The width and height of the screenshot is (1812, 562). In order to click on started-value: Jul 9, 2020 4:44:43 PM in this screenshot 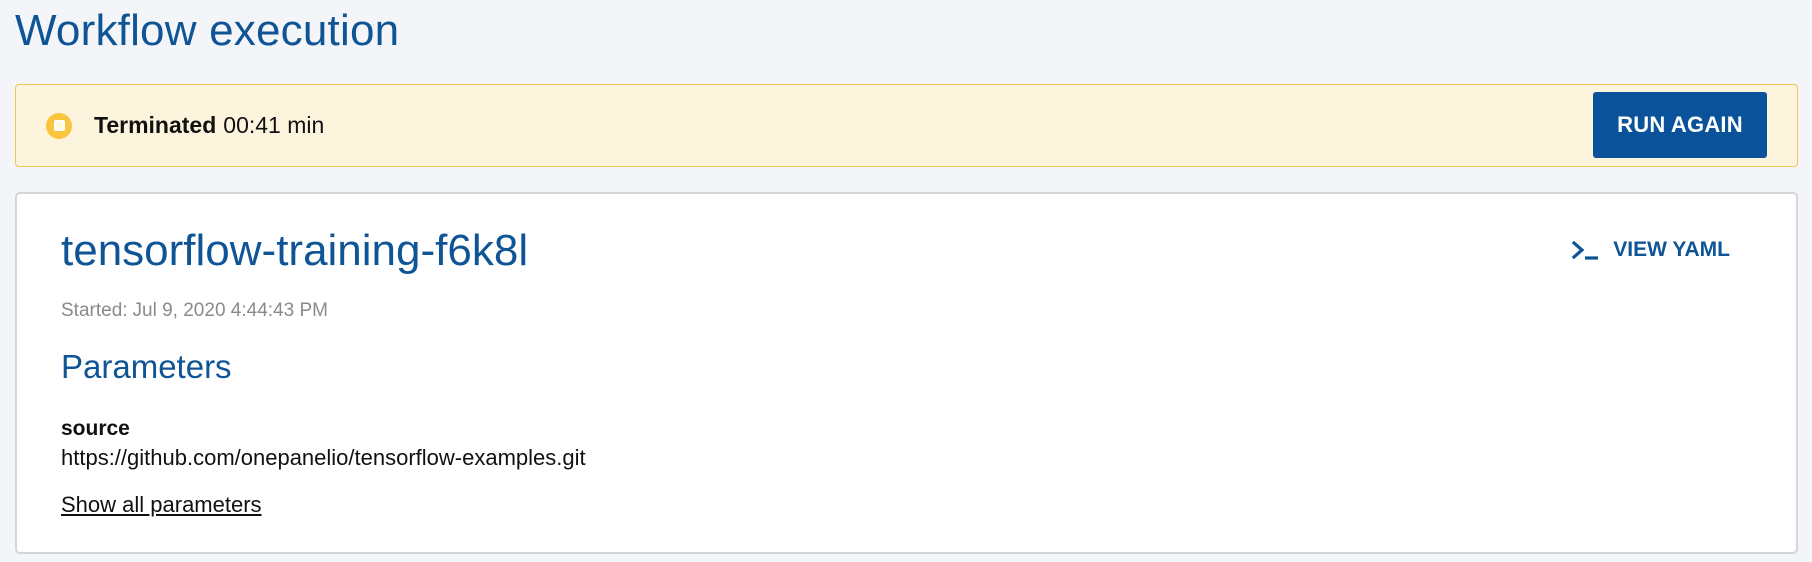, I will do `click(230, 310)`.